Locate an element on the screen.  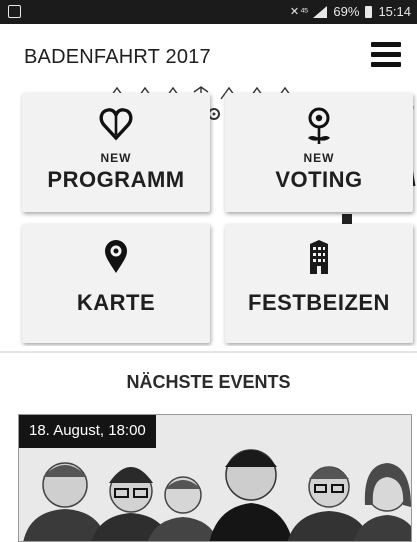
building-icon is located at coordinates (319, 256).